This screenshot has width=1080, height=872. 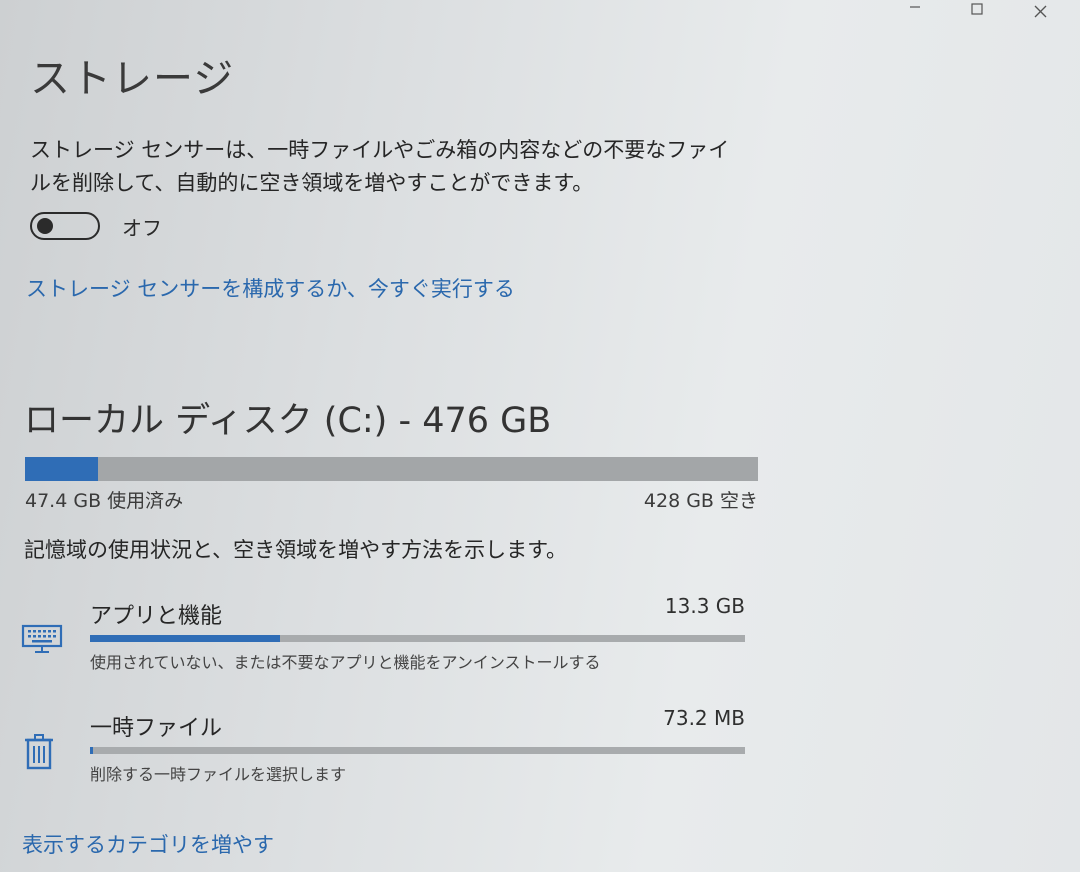 What do you see at coordinates (218, 774) in the screenshot?
I see `category-description: 削除する一時ファイルを選択します` at bounding box center [218, 774].